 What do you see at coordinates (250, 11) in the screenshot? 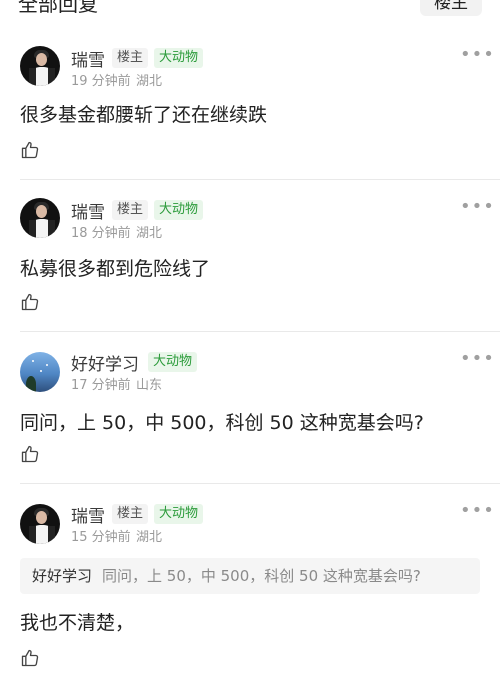
I see `top-bar: 全部回复 楼主` at bounding box center [250, 11].